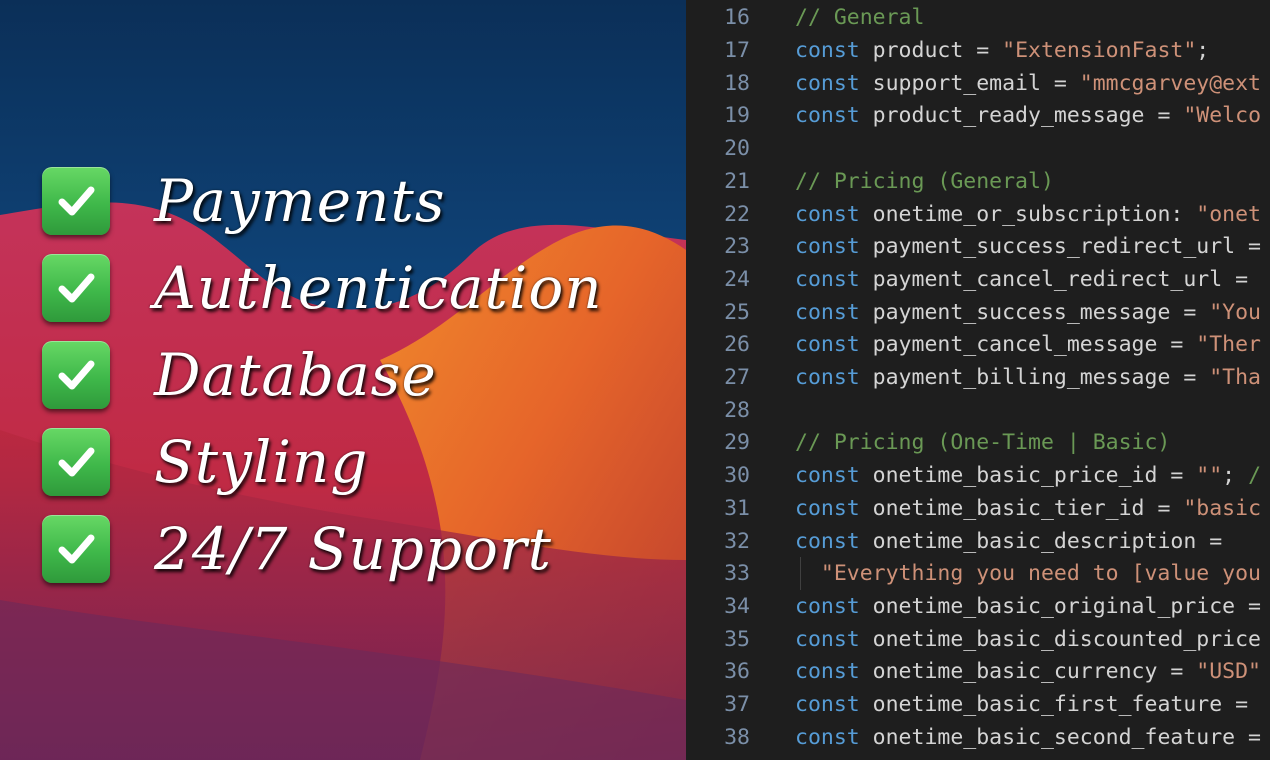  I want to click on code-token-id: payment_cancel_message =, so click(1034, 345).